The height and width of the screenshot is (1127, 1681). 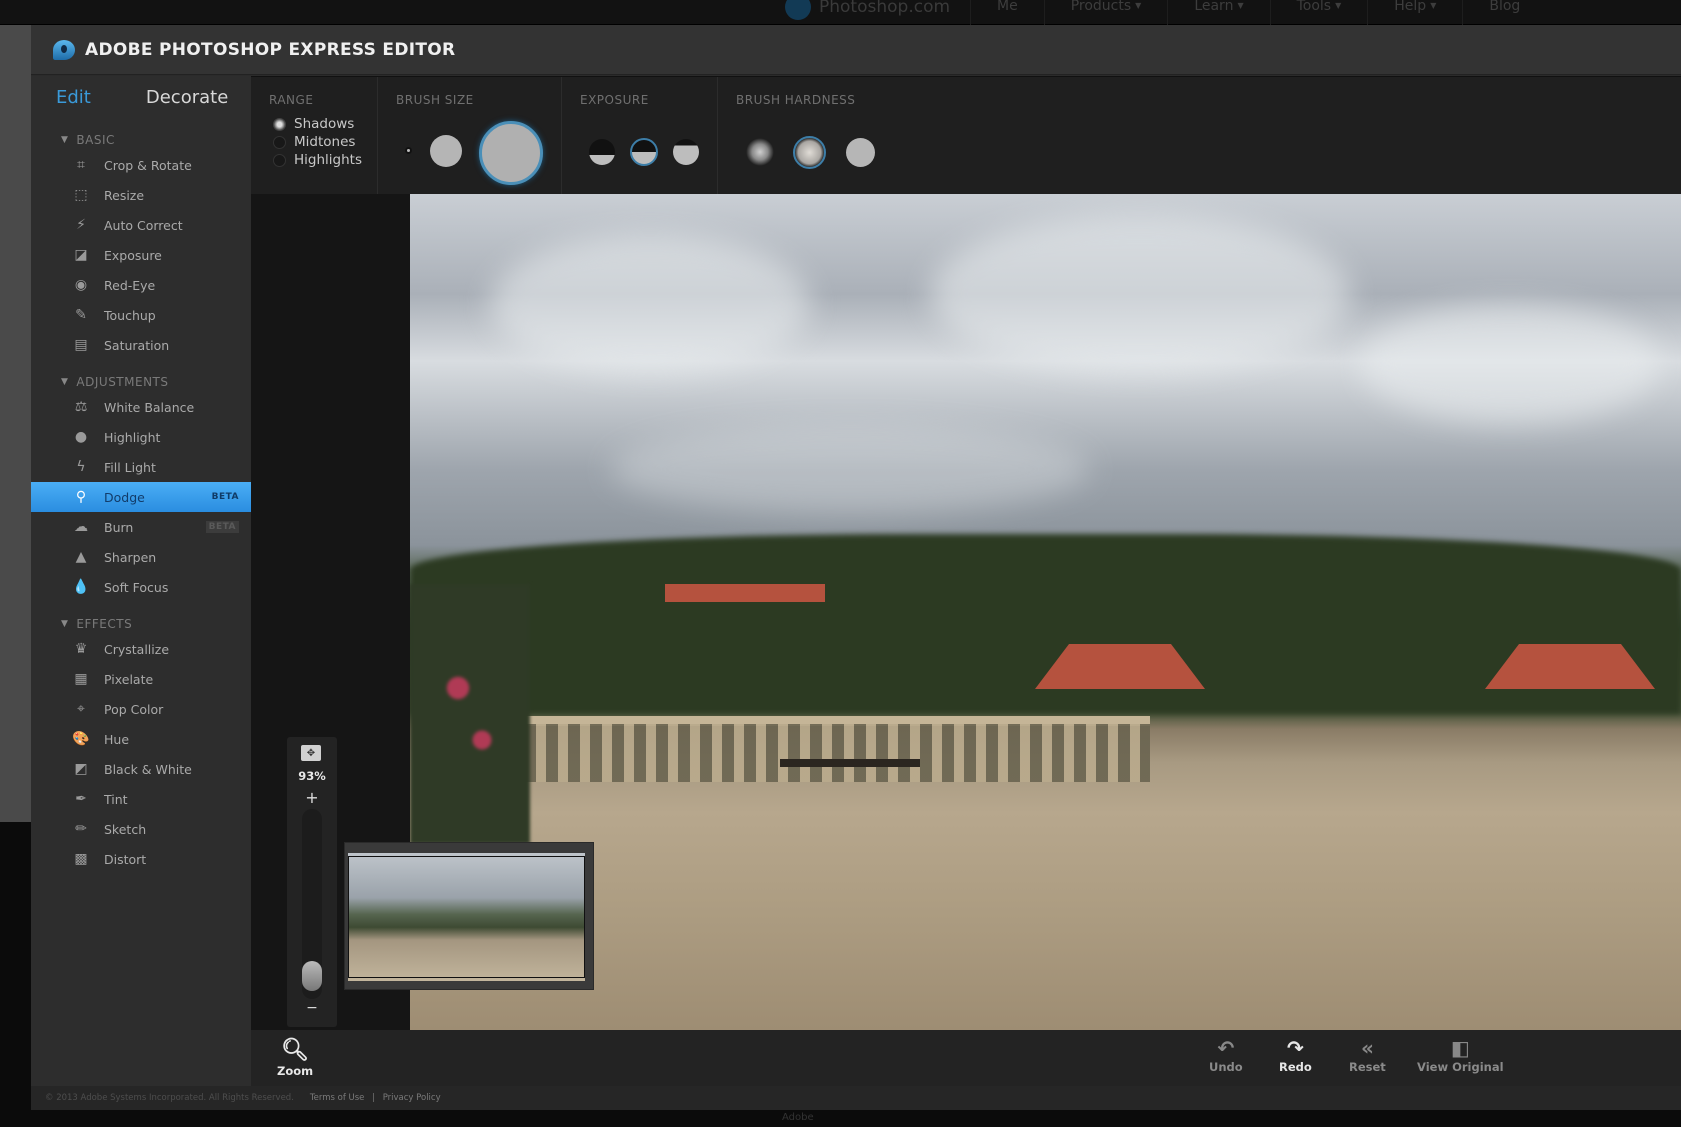 What do you see at coordinates (745, 593) in the screenshot?
I see `building-roof` at bounding box center [745, 593].